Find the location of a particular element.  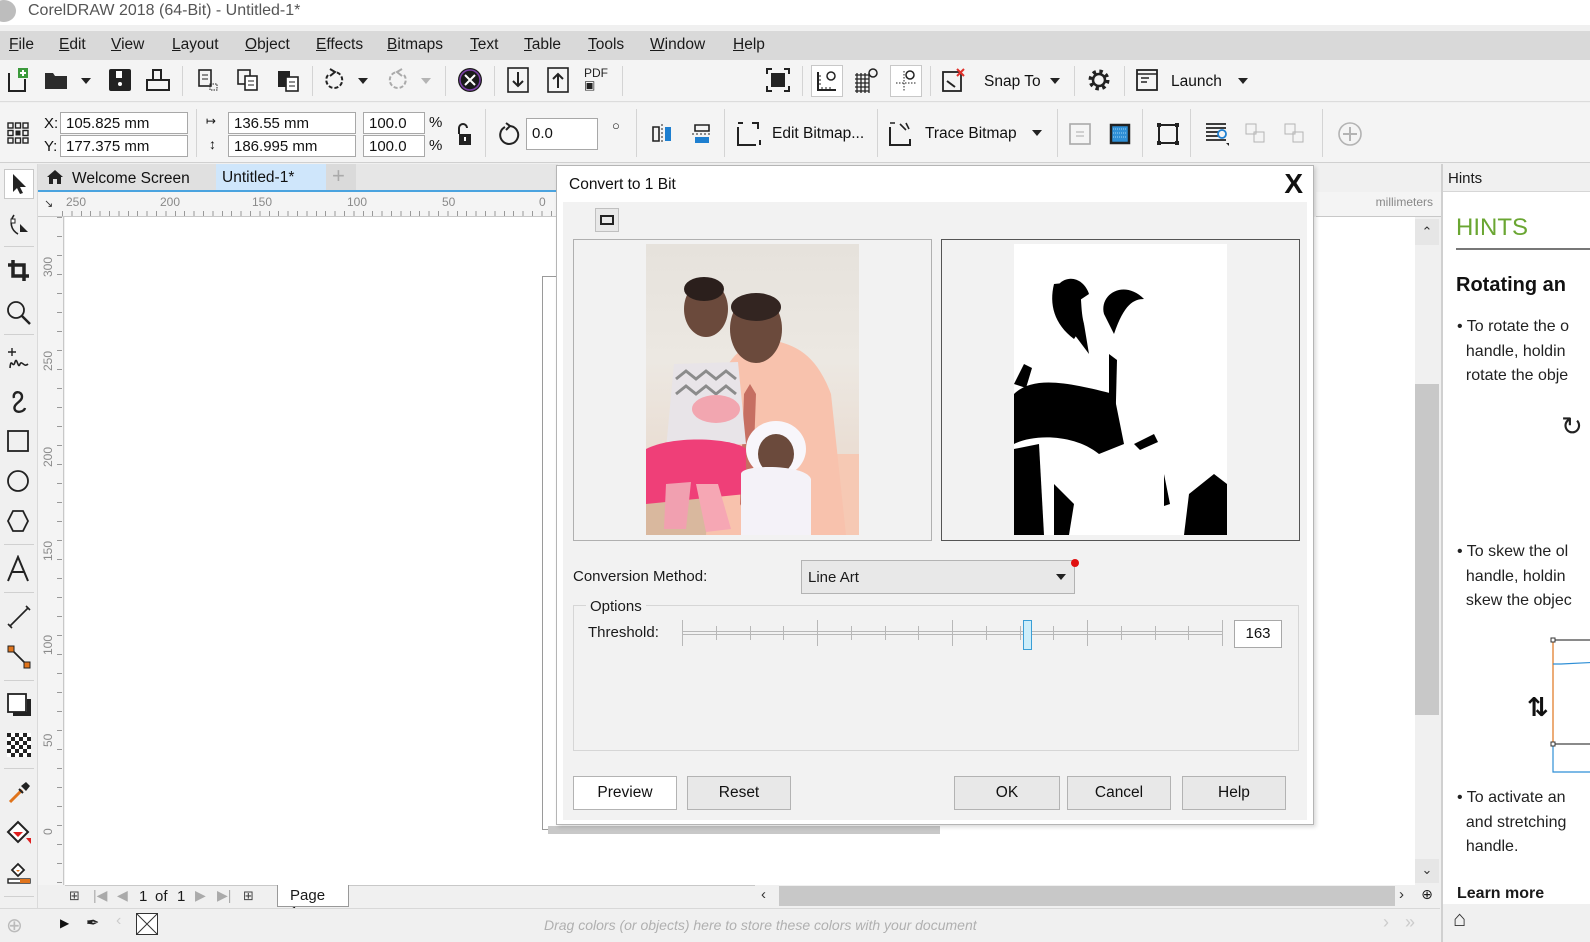

add-palette-icon: ⊕ is located at coordinates (14, 925).